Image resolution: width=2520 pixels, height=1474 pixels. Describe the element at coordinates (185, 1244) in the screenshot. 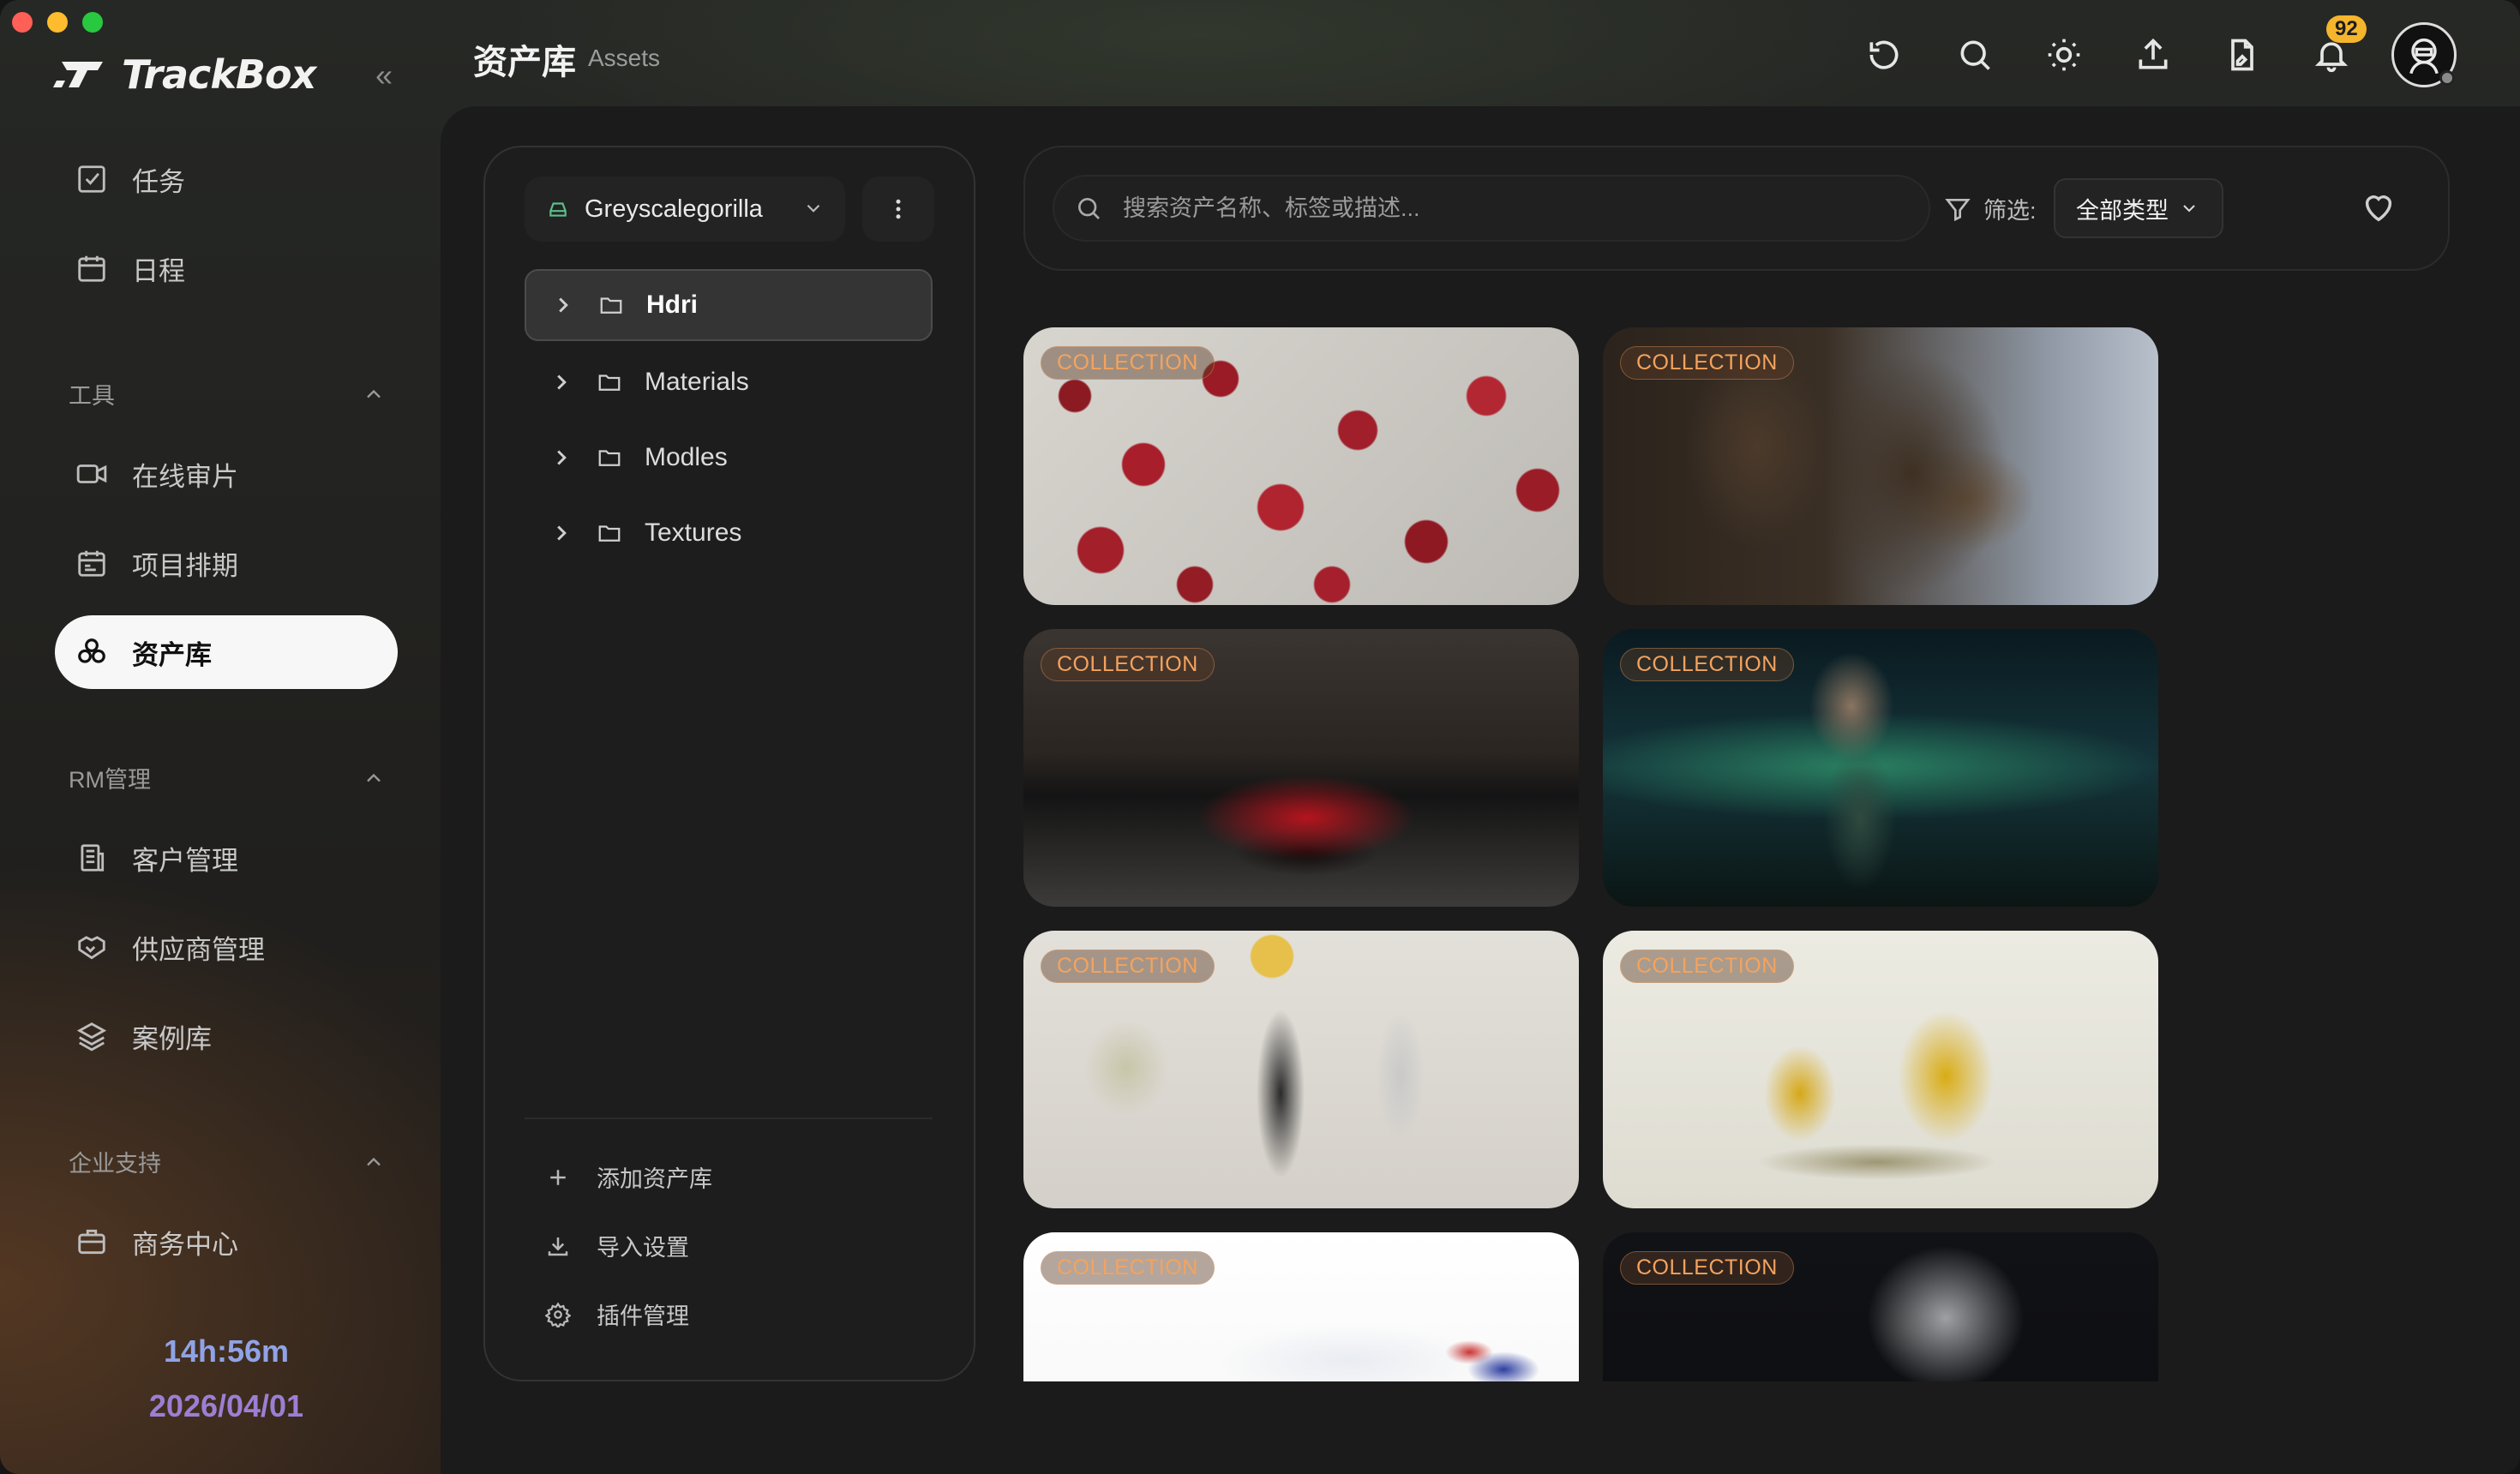

I see `sidebar-item-label: 商务中心` at that location.